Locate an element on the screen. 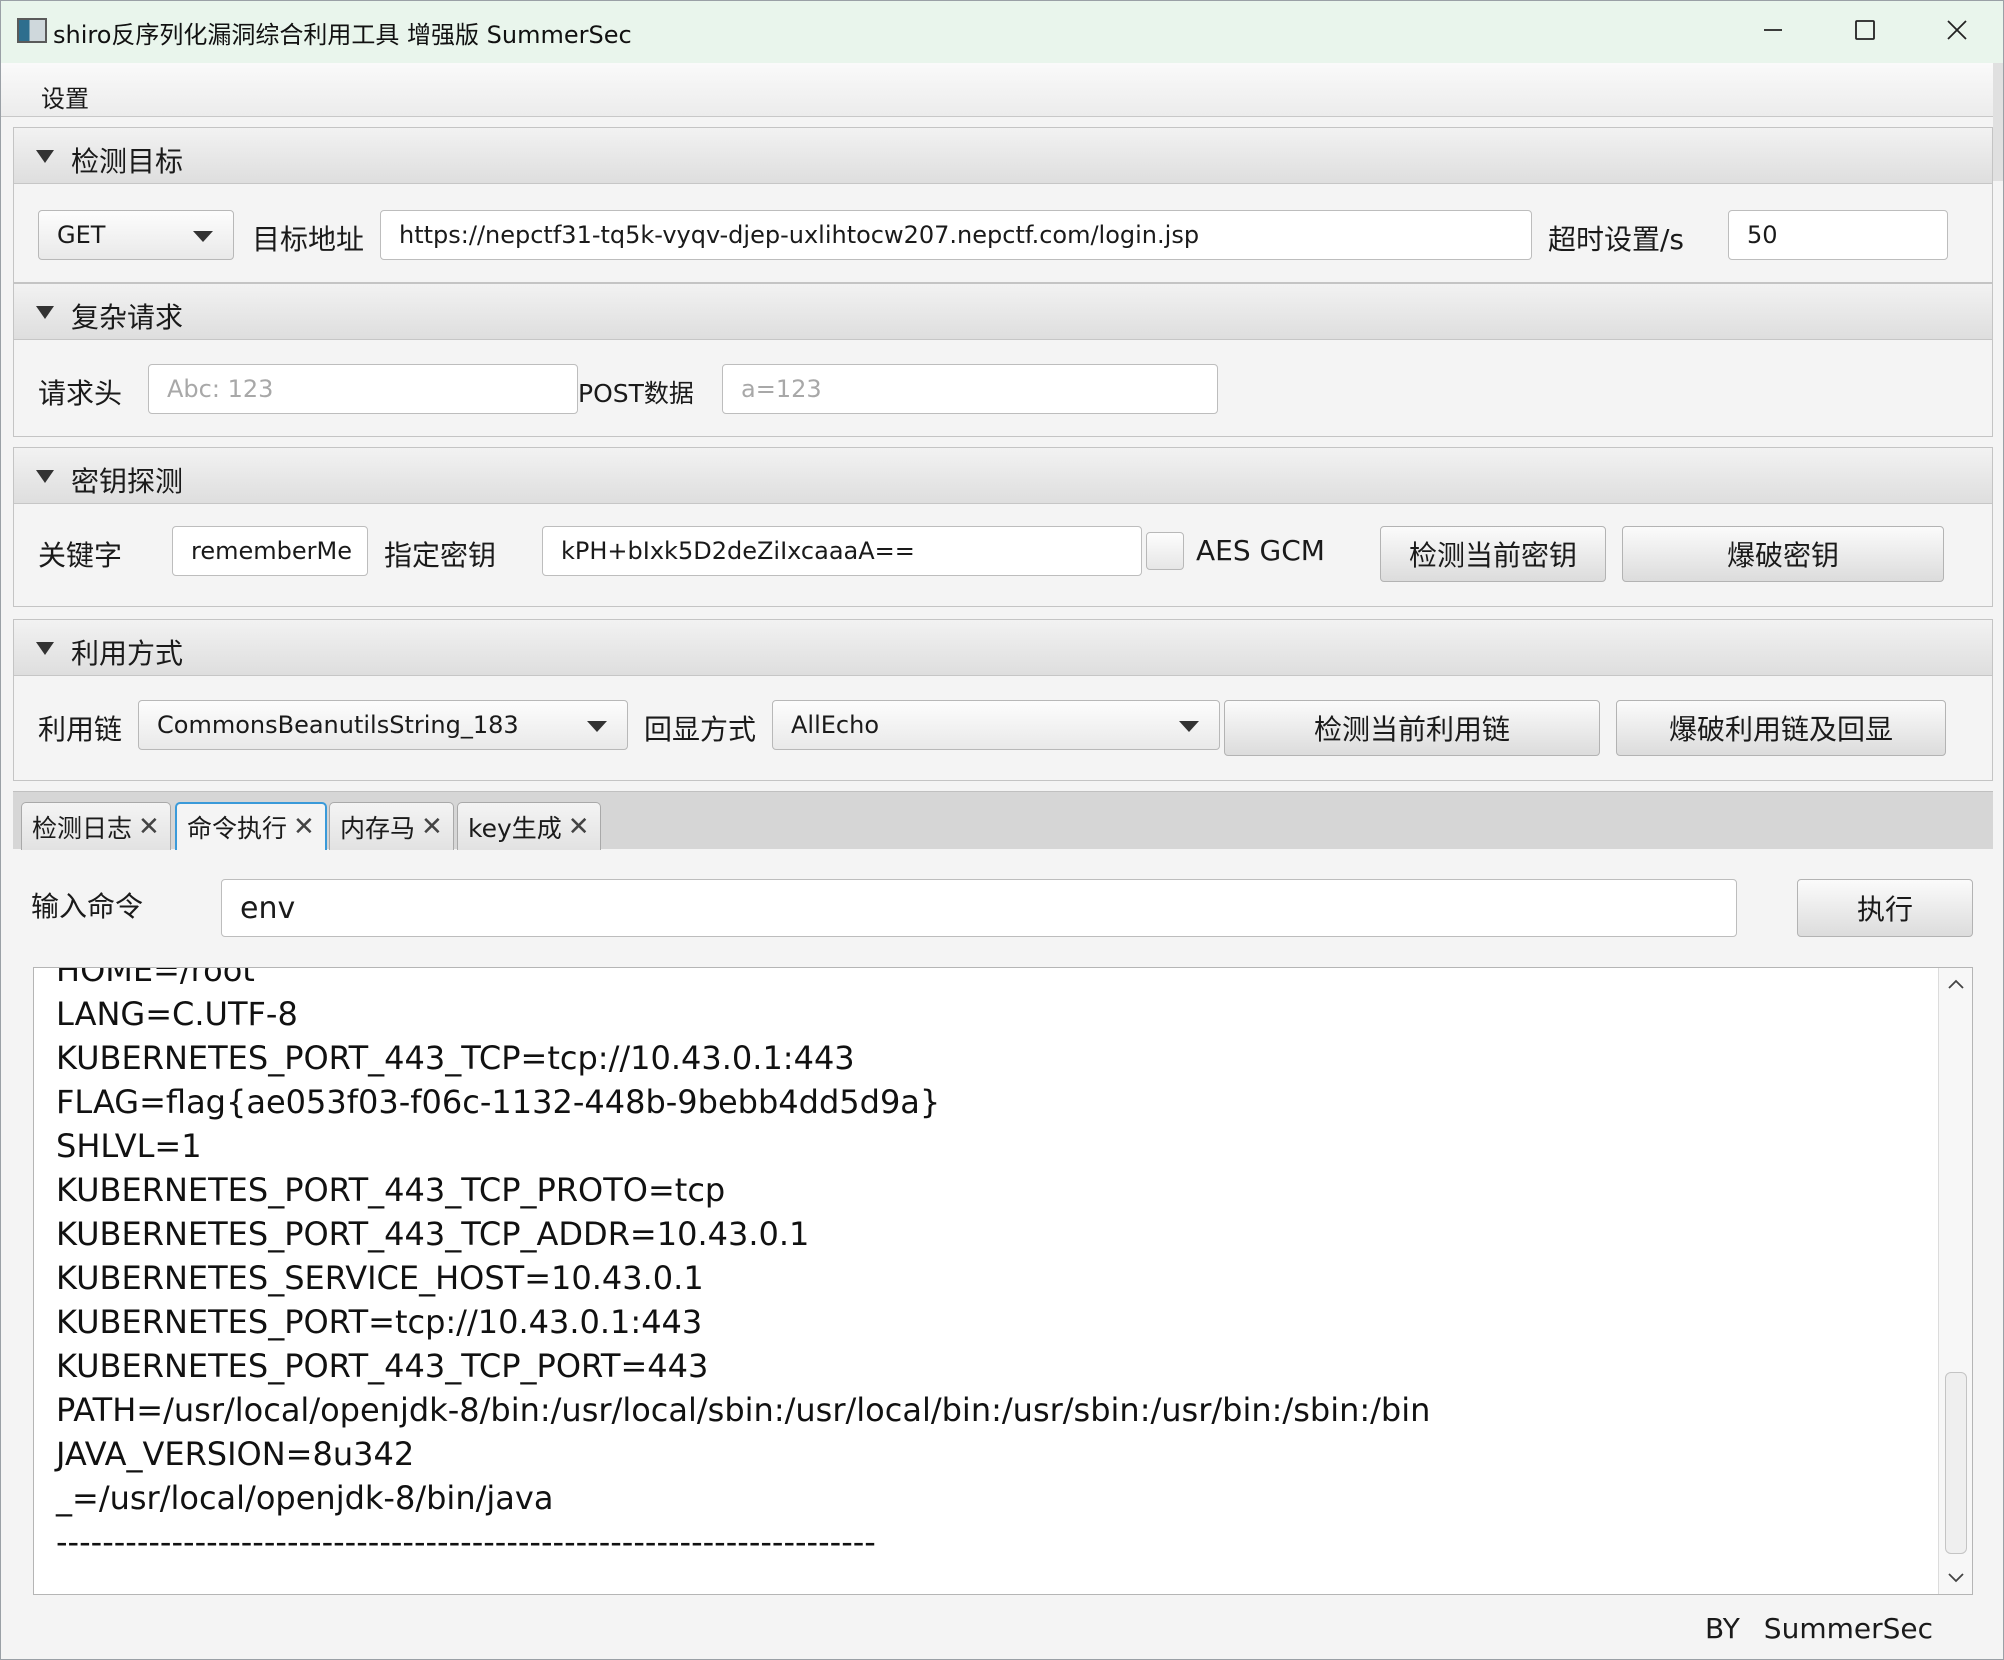 Image resolution: width=2004 pixels, height=1660 pixels. method-value: GET is located at coordinates (81, 235).